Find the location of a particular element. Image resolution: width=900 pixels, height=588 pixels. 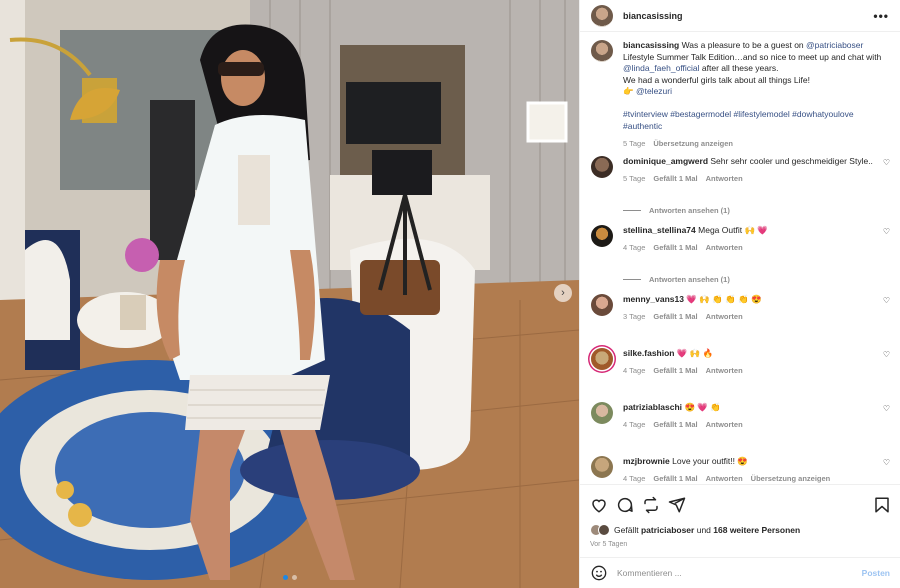

caption-text: after all these years. is located at coordinates (740, 68).